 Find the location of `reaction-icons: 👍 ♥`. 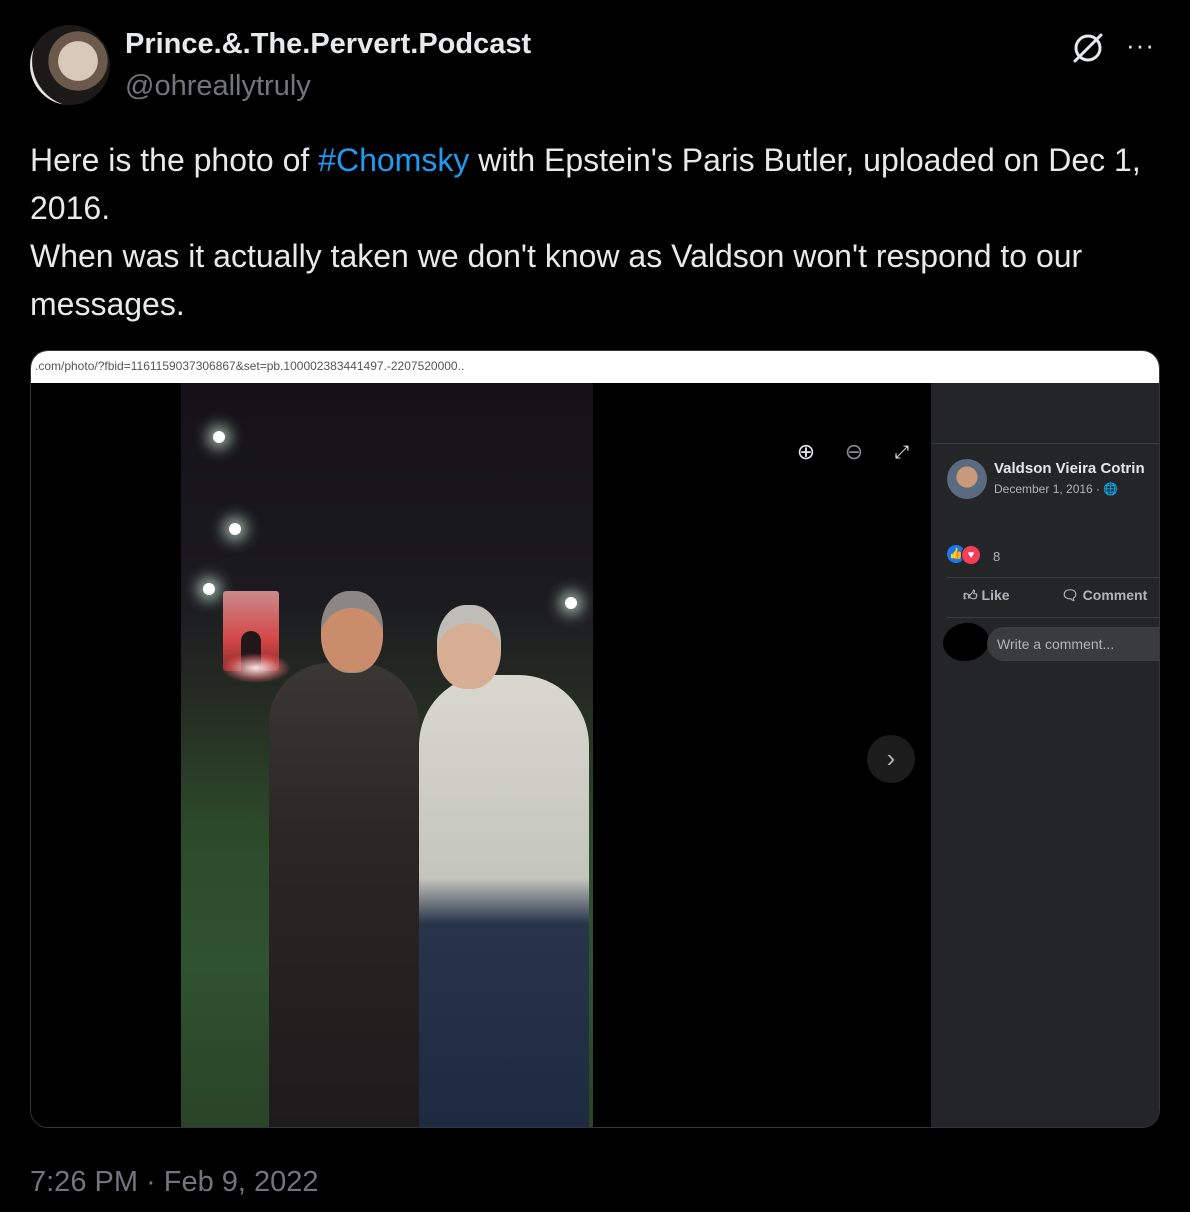

reaction-icons: 👍 ♥ is located at coordinates (967, 555).